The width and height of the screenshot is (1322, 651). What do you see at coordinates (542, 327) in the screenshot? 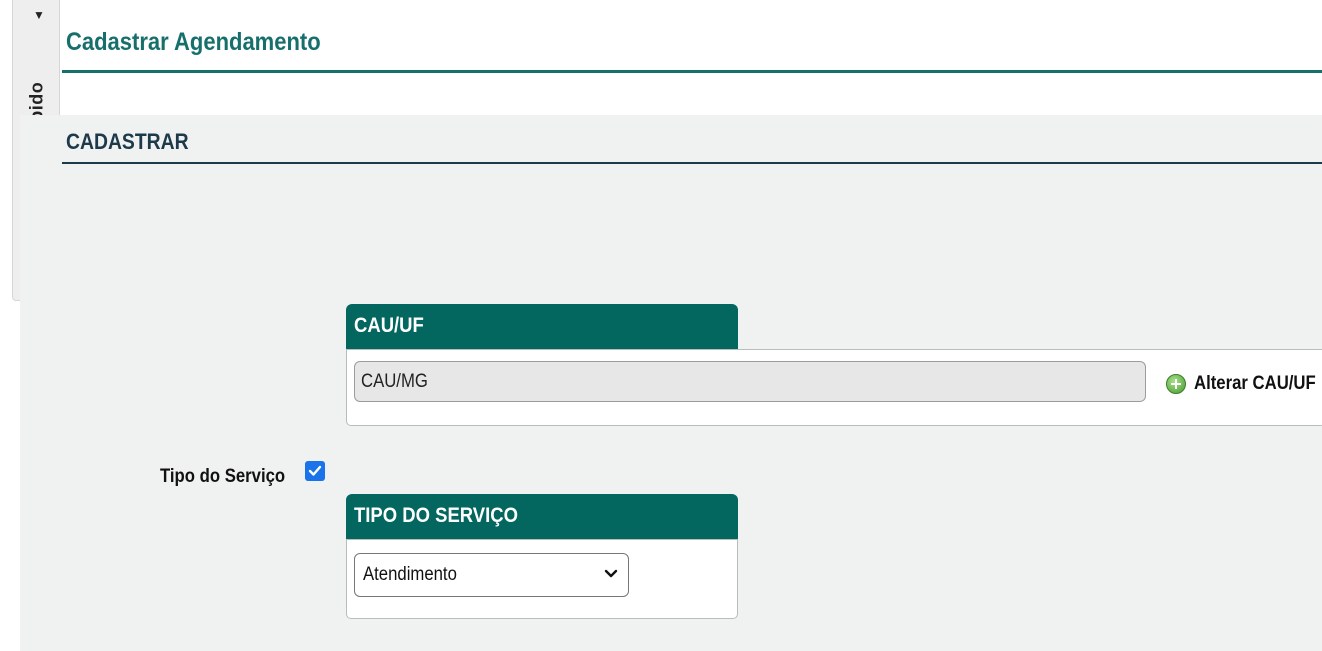
I see `cau-uf-legend: CAU/UF` at bounding box center [542, 327].